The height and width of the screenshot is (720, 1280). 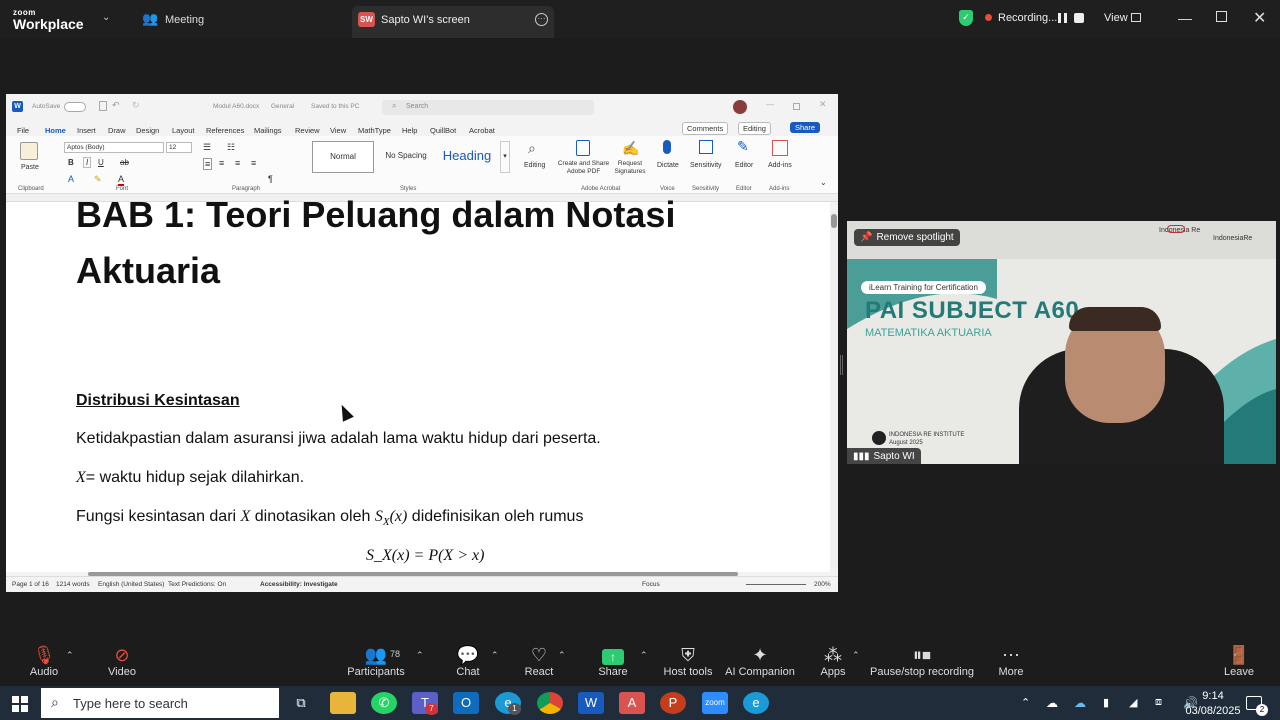 What do you see at coordinates (482, 130) in the screenshot?
I see `tab-acrobat: Acrobat` at bounding box center [482, 130].